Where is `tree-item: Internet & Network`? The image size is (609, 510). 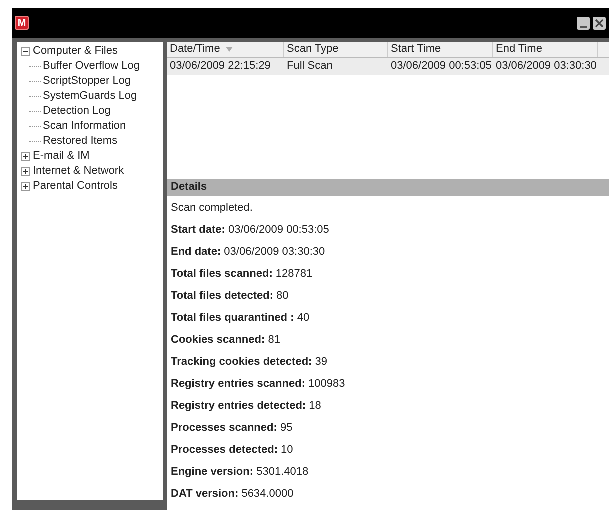 tree-item: Internet & Network is located at coordinates (78, 171).